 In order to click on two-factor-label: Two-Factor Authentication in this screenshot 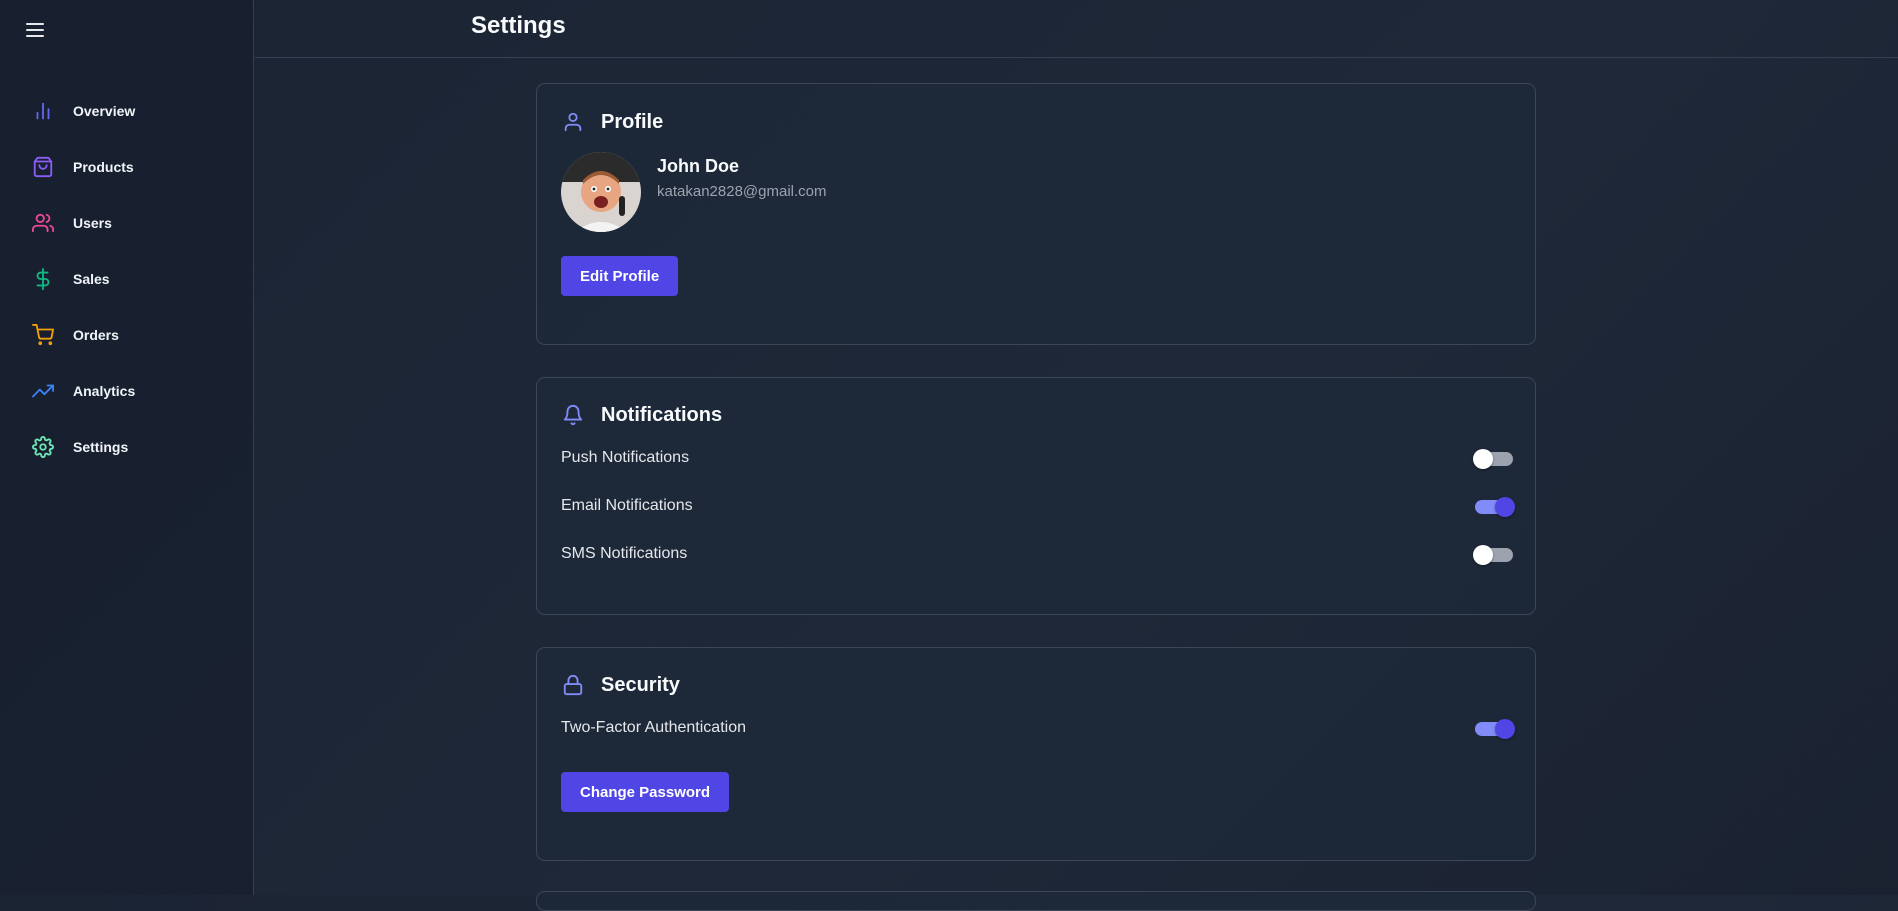, I will do `click(653, 727)`.